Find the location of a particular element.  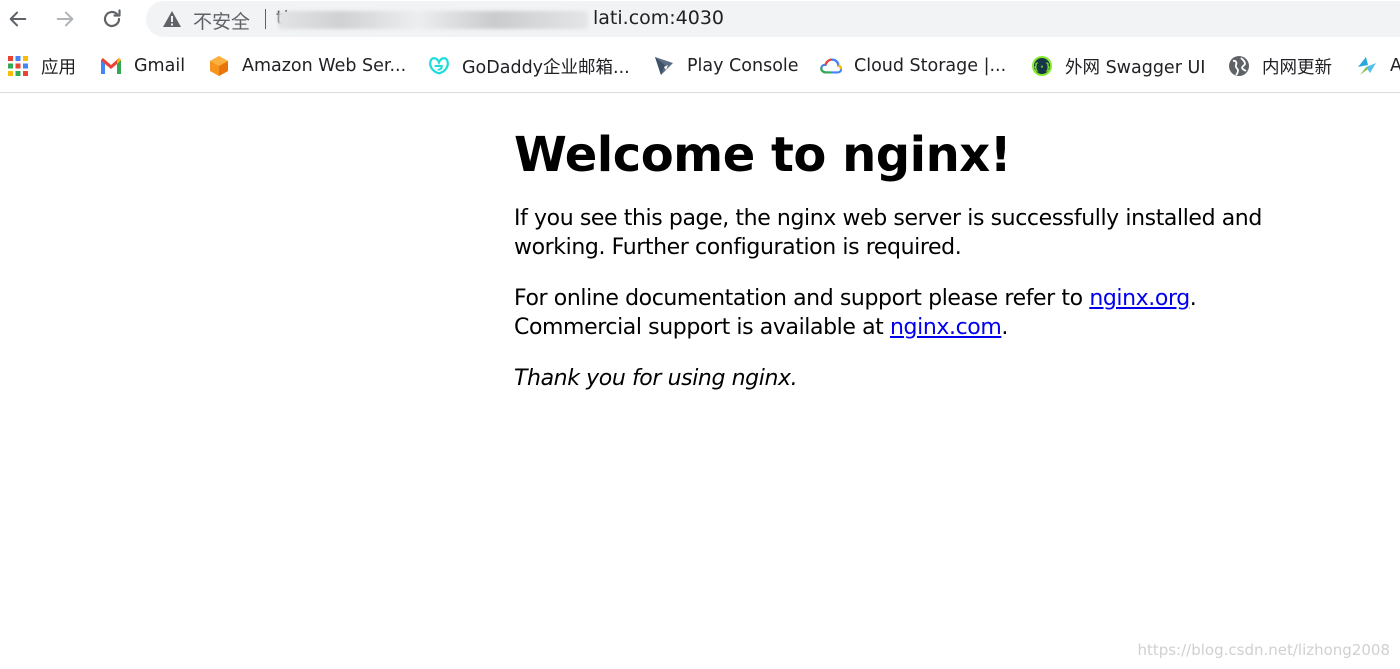

bookmark-label: 内网更新 is located at coordinates (1297, 67).